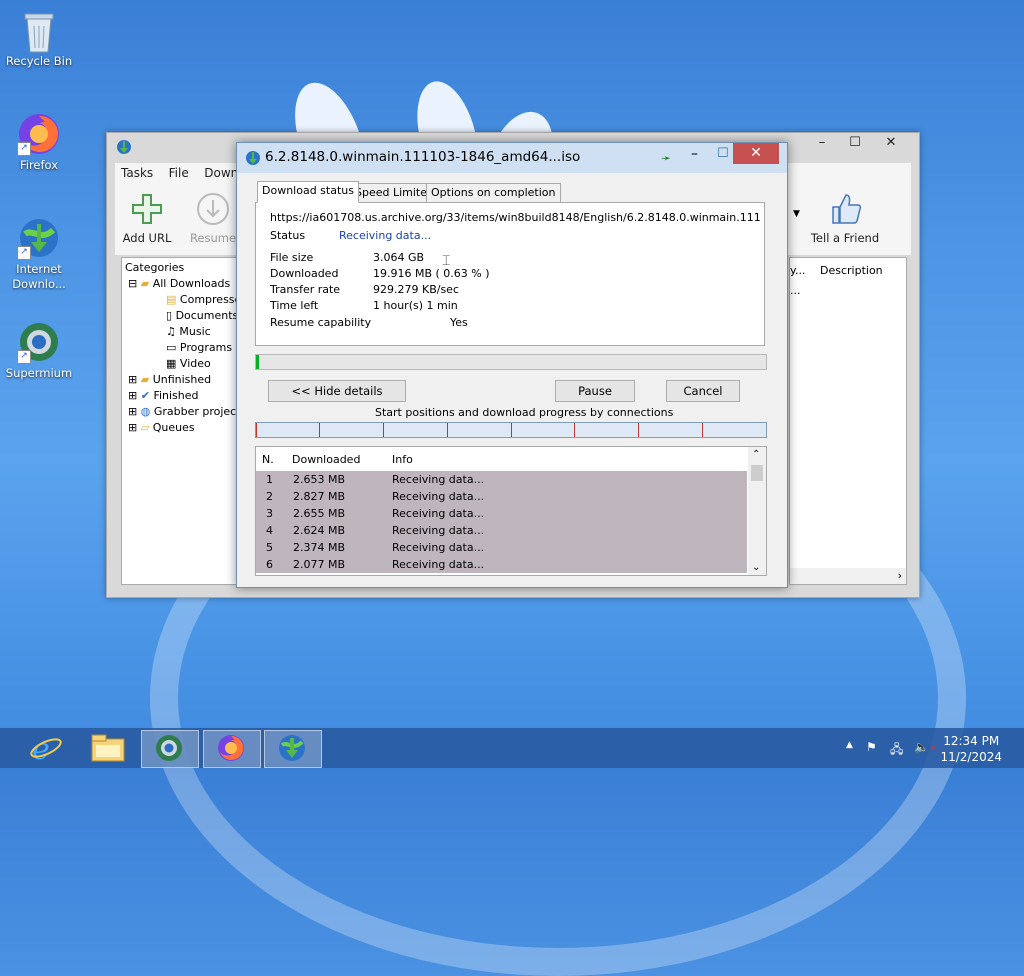  What do you see at coordinates (756, 567) in the screenshot?
I see `scroll-down-arrow-icon: ⌄` at bounding box center [756, 567].